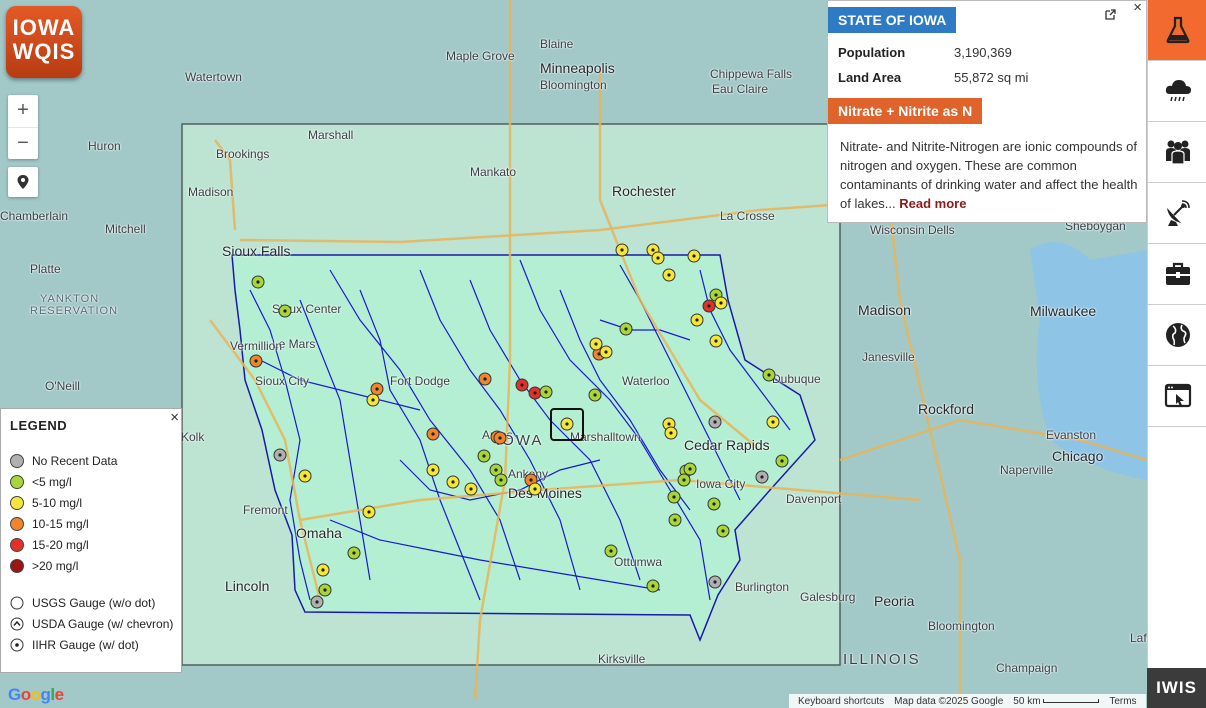  I want to click on sidebar-button-people, so click(1177, 152).